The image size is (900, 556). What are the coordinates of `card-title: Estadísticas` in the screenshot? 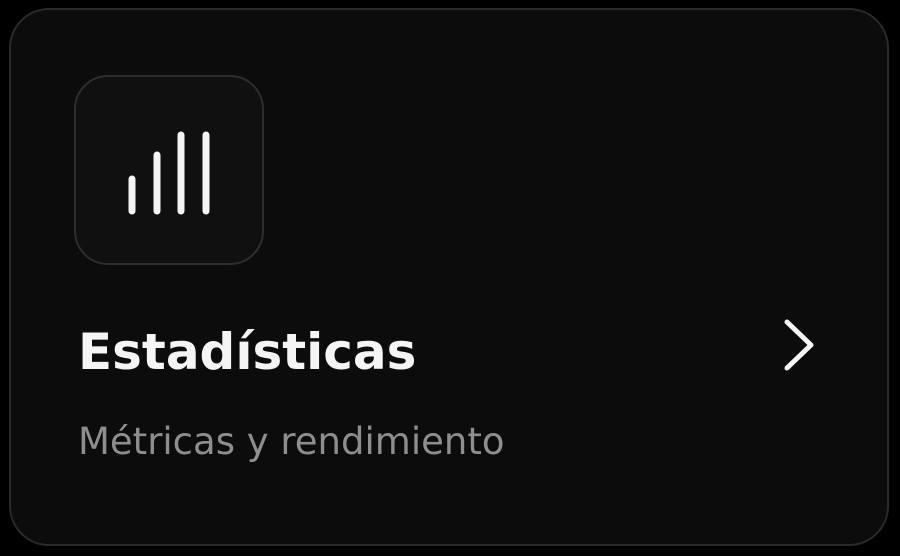 It's located at (247, 352).